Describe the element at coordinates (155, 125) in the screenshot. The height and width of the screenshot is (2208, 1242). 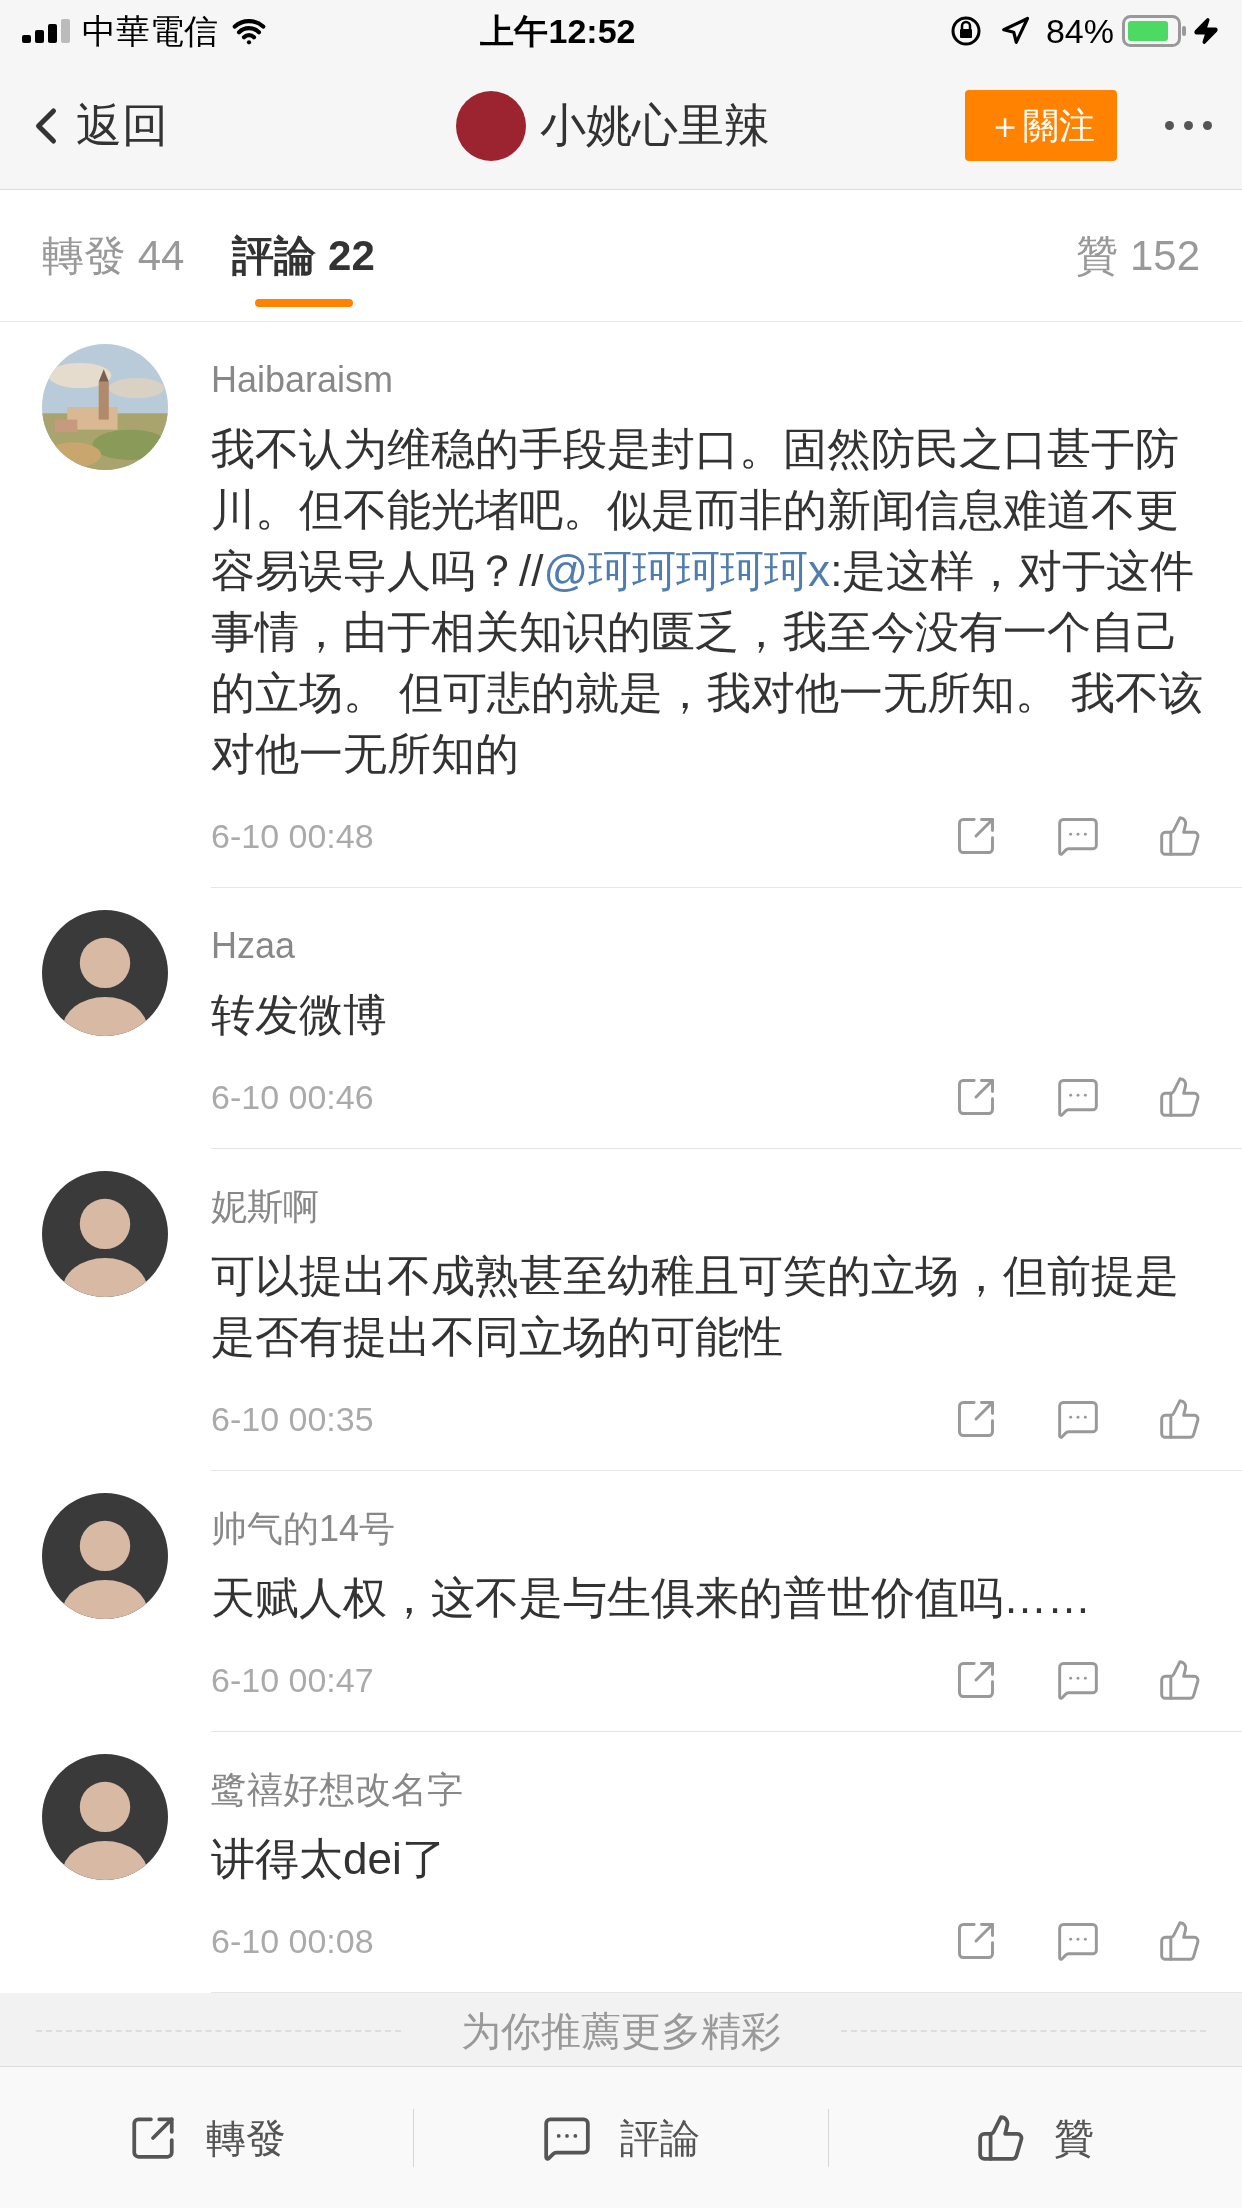
I see `back-button: 返回` at that location.